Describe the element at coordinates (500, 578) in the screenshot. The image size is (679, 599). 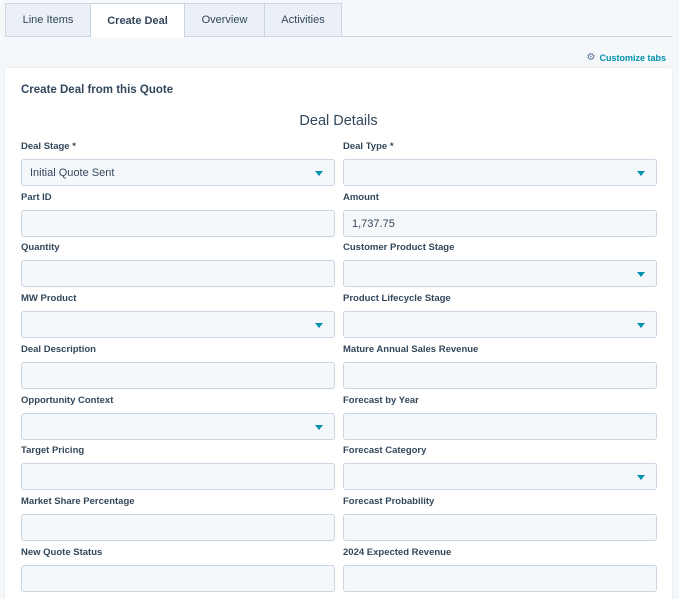
I see `2024-expected-revenue-input` at that location.